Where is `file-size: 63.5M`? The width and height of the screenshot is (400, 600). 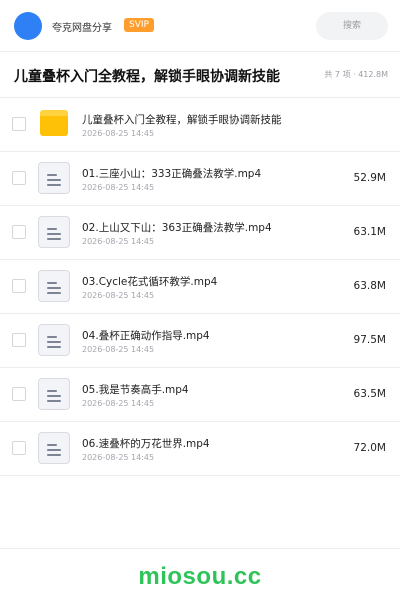
file-size: 63.5M is located at coordinates (369, 394).